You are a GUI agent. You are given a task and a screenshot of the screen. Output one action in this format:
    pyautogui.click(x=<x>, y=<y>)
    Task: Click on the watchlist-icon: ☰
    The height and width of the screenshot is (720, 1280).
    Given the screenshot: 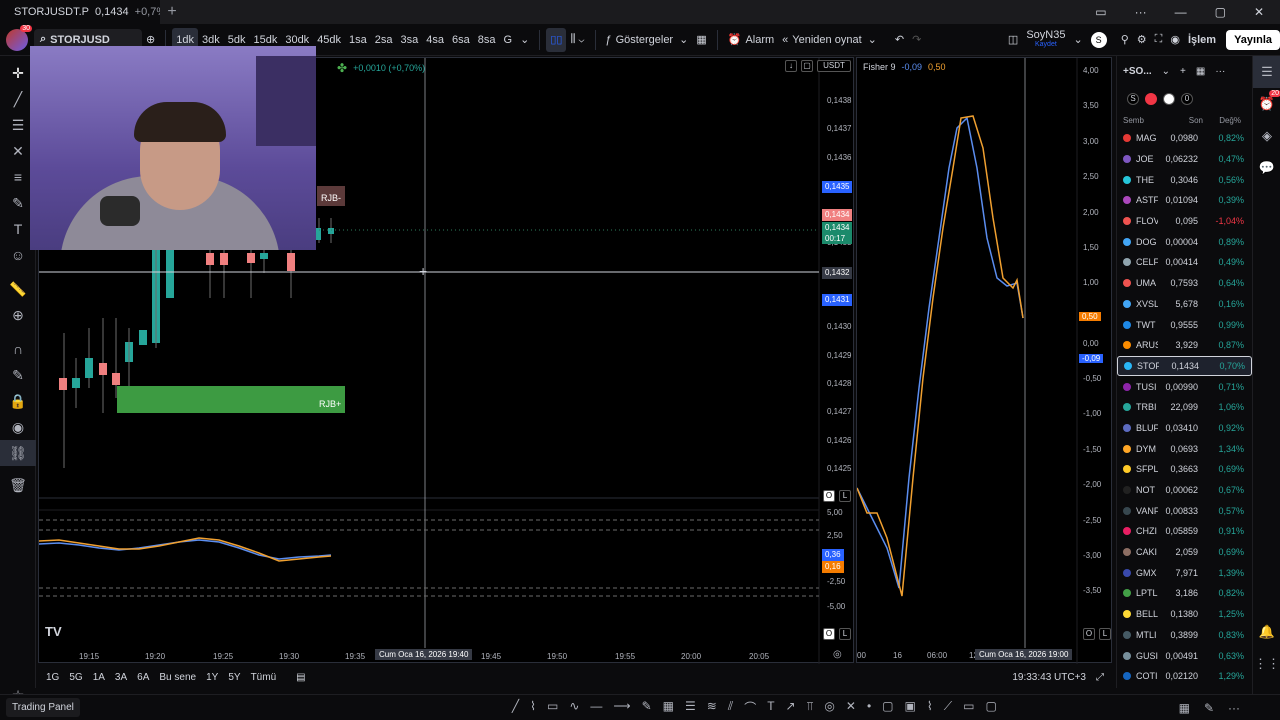 What is the action you would take?
    pyautogui.click(x=1266, y=72)
    